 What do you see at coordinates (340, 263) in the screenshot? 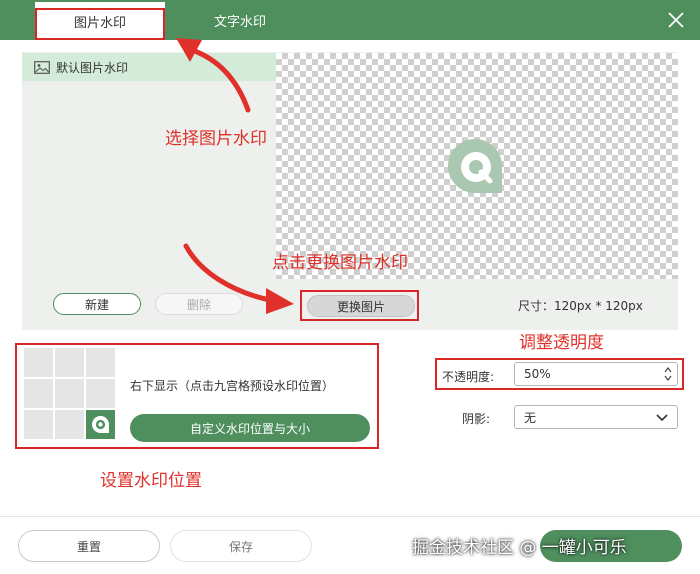
I see `annotation-replace-image: 点击更换图片水印` at bounding box center [340, 263].